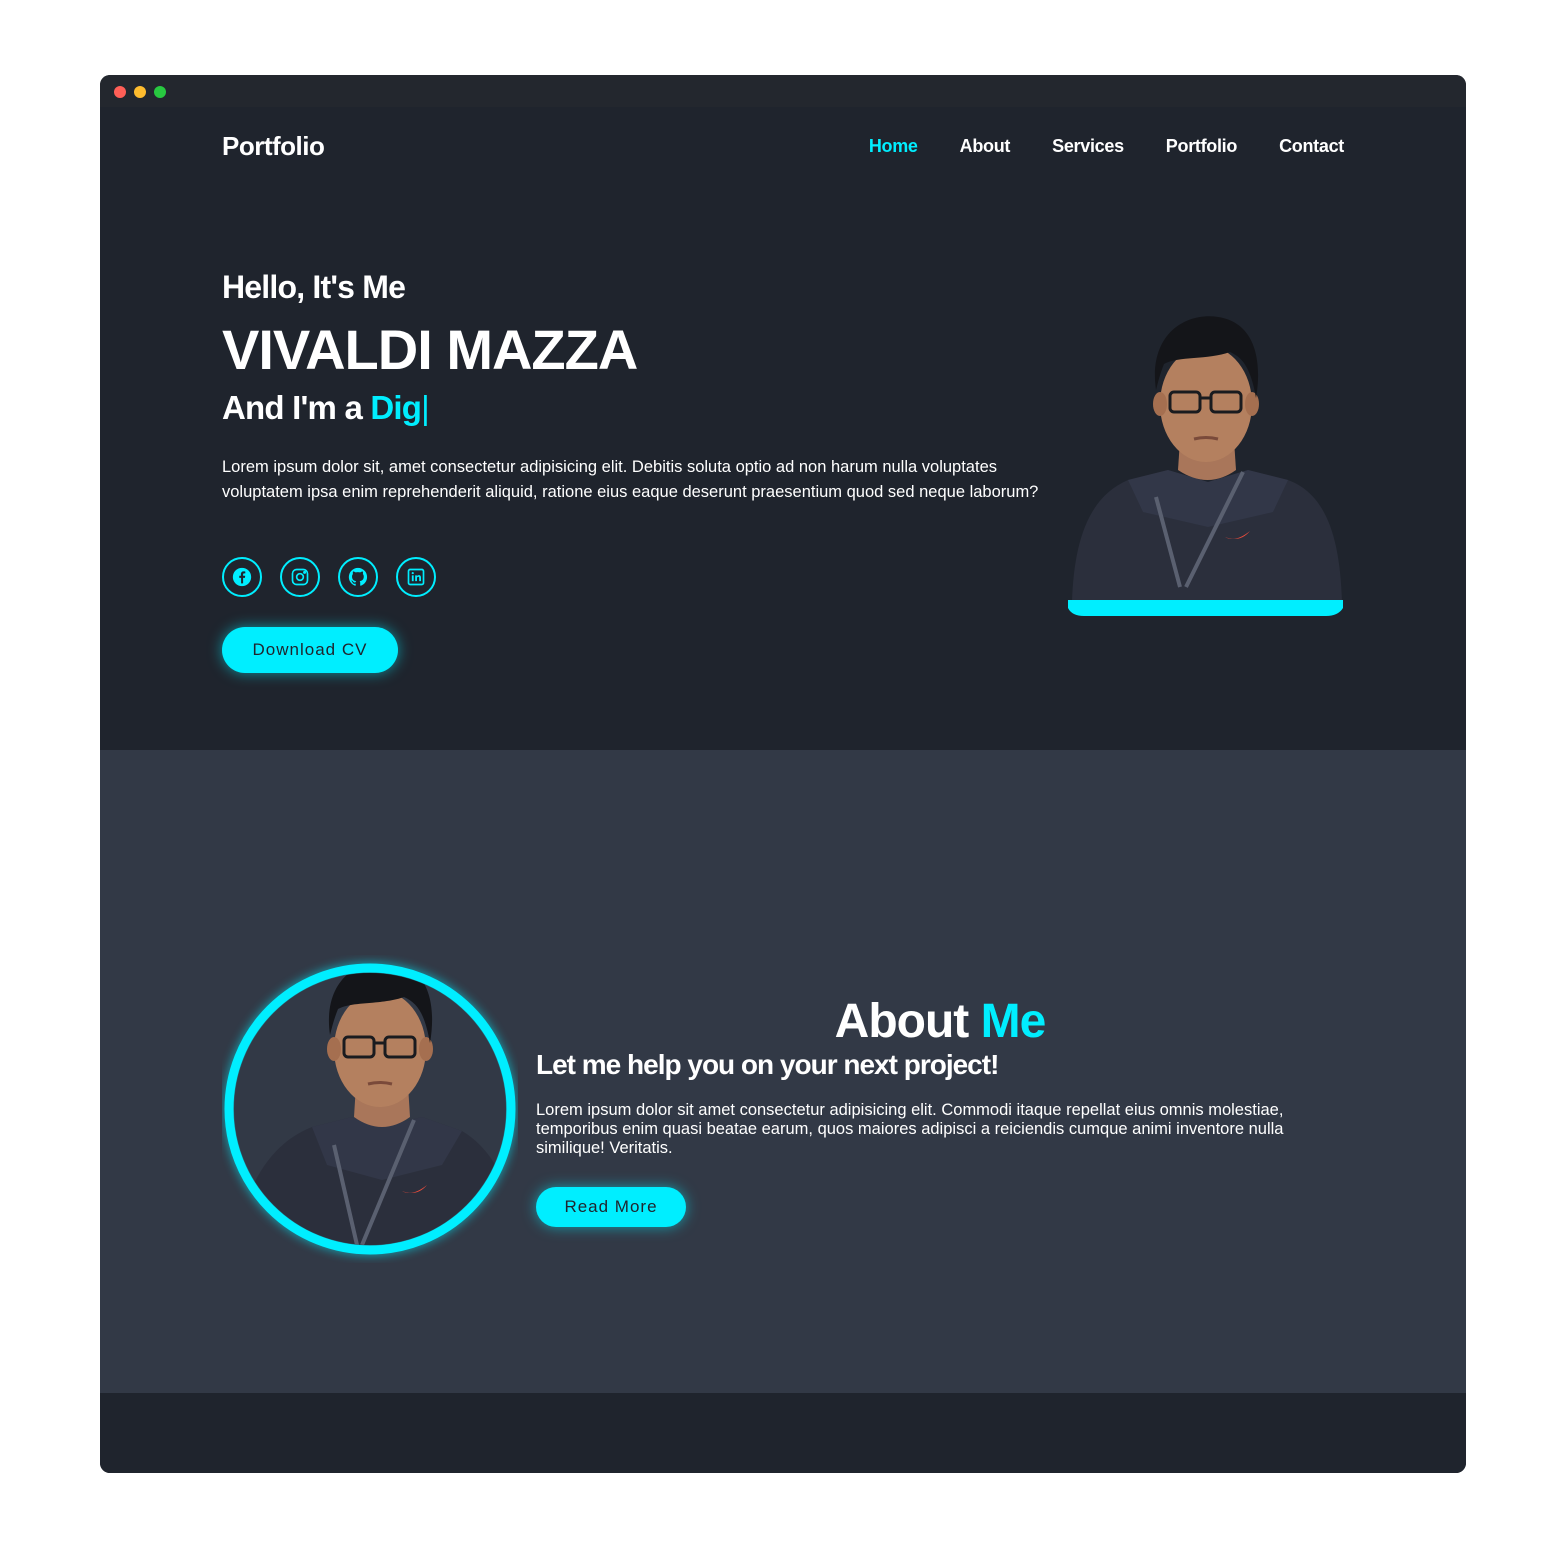 The image size is (1566, 1548). I want to click on about-heading: About Me, so click(940, 1021).